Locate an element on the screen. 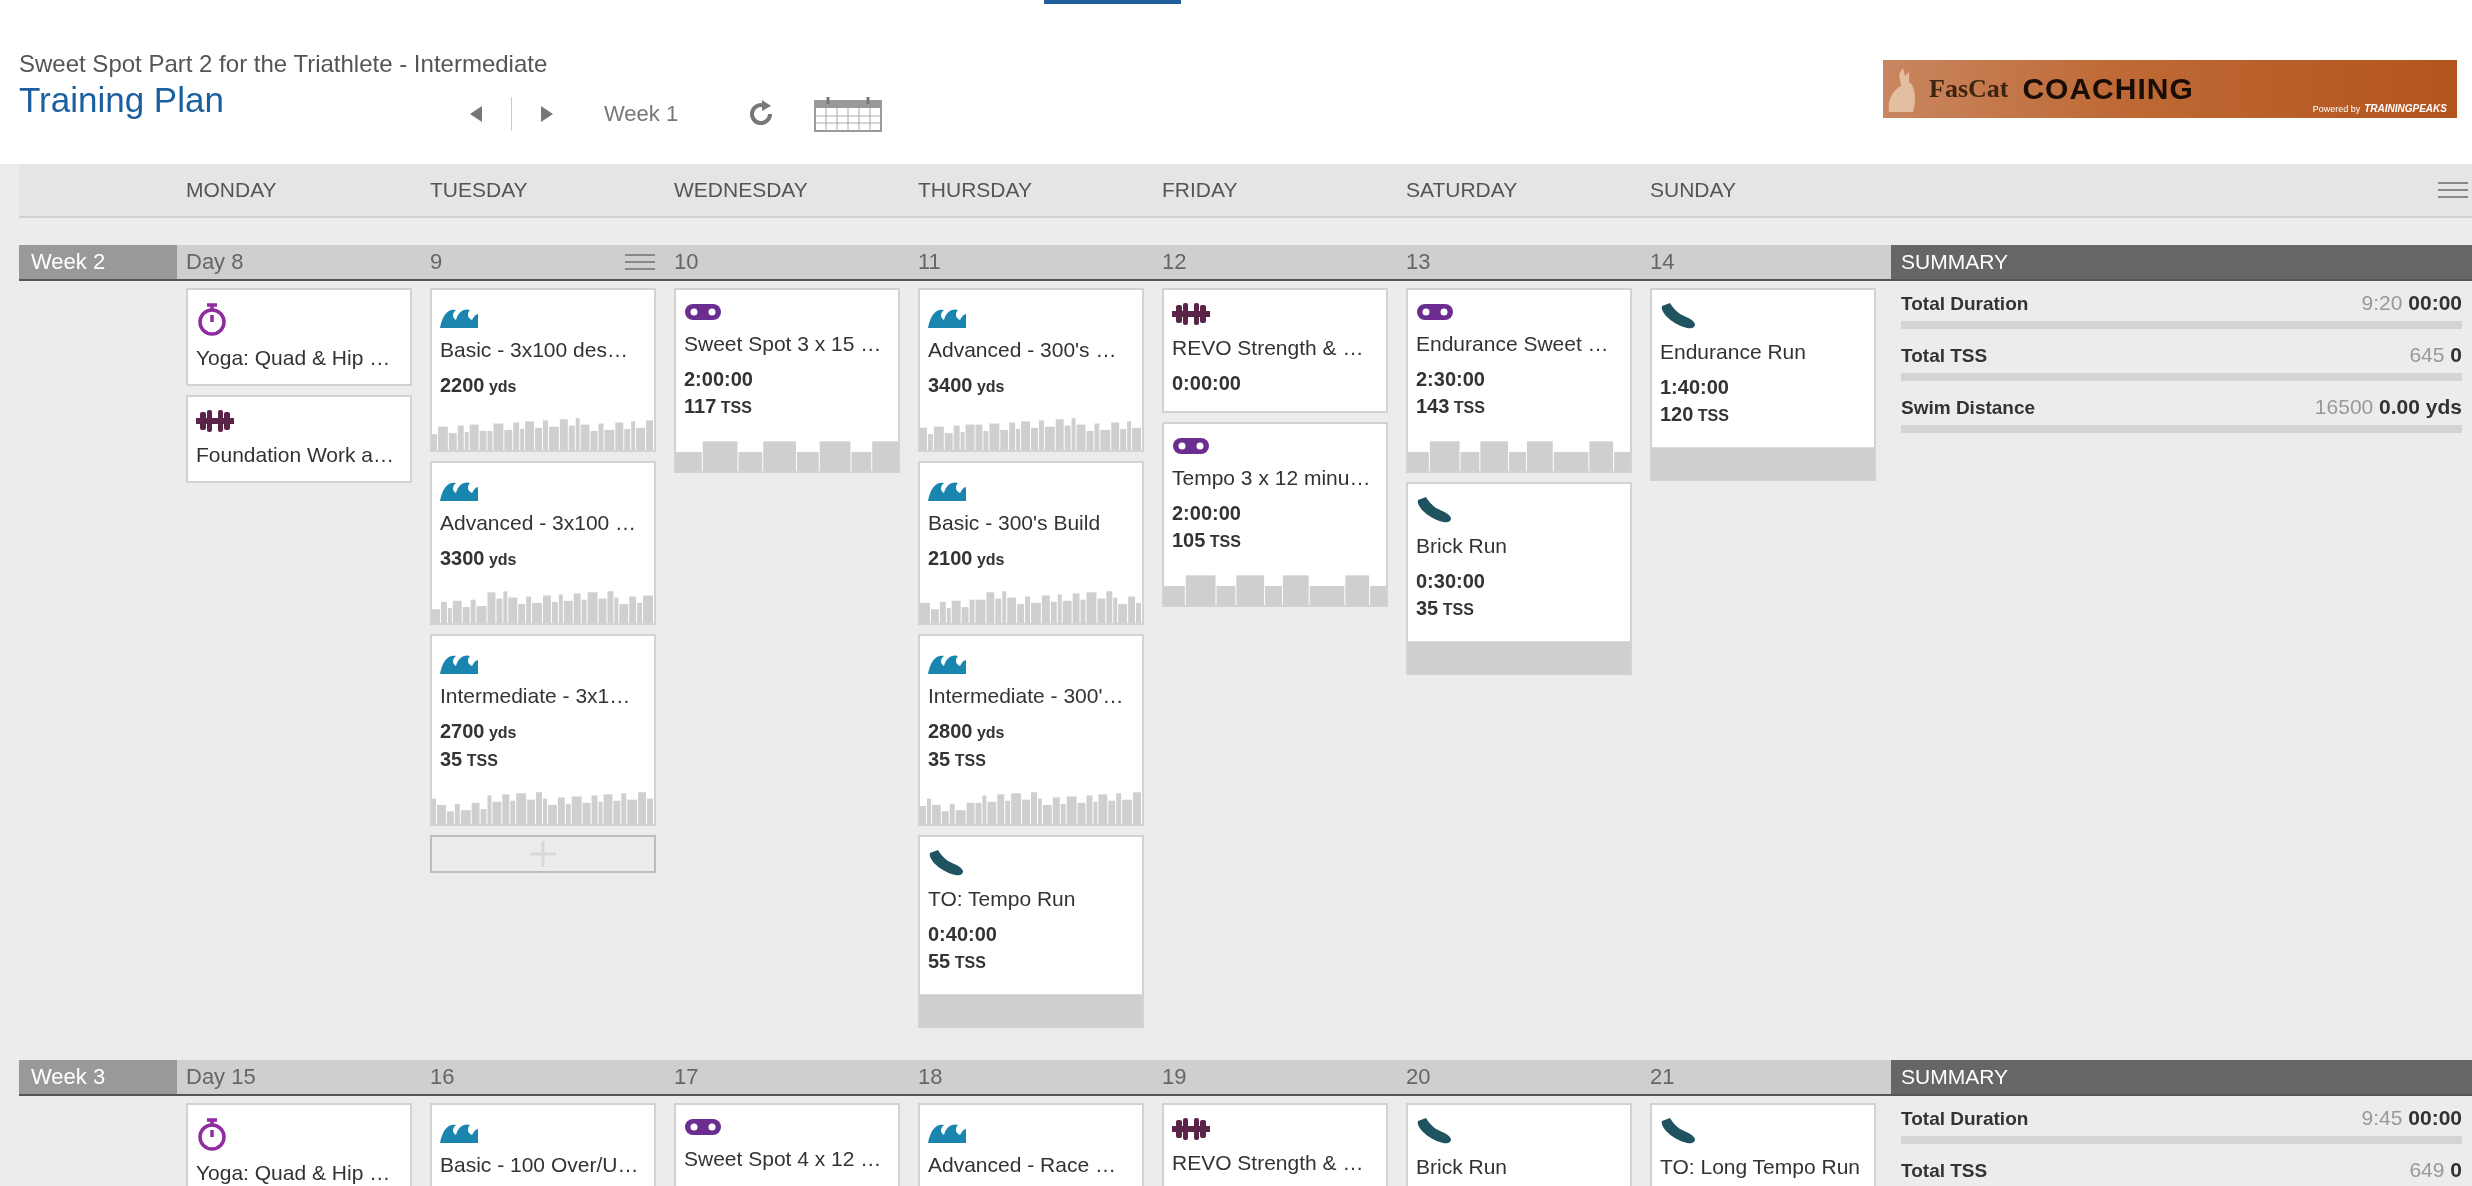 This screenshot has height=1186, width=2472. day-number: Day 8 is located at coordinates (215, 262).